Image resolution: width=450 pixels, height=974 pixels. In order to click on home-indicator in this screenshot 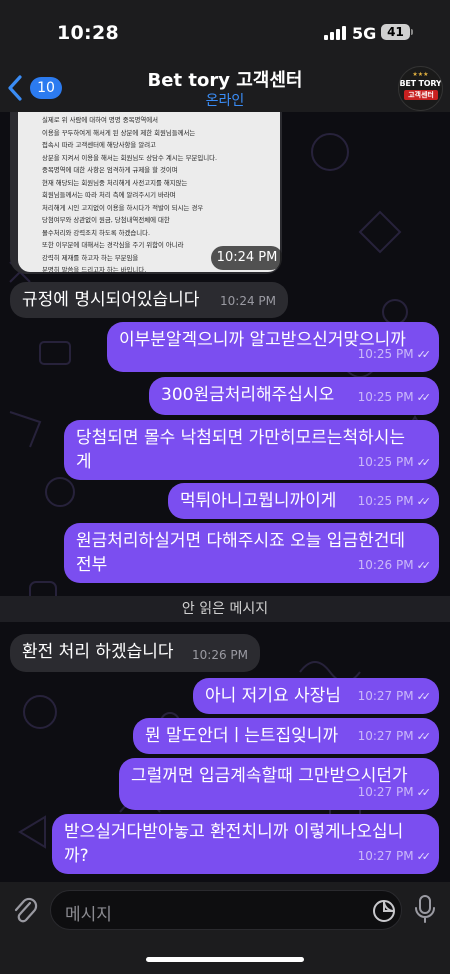, I will do `click(225, 959)`.